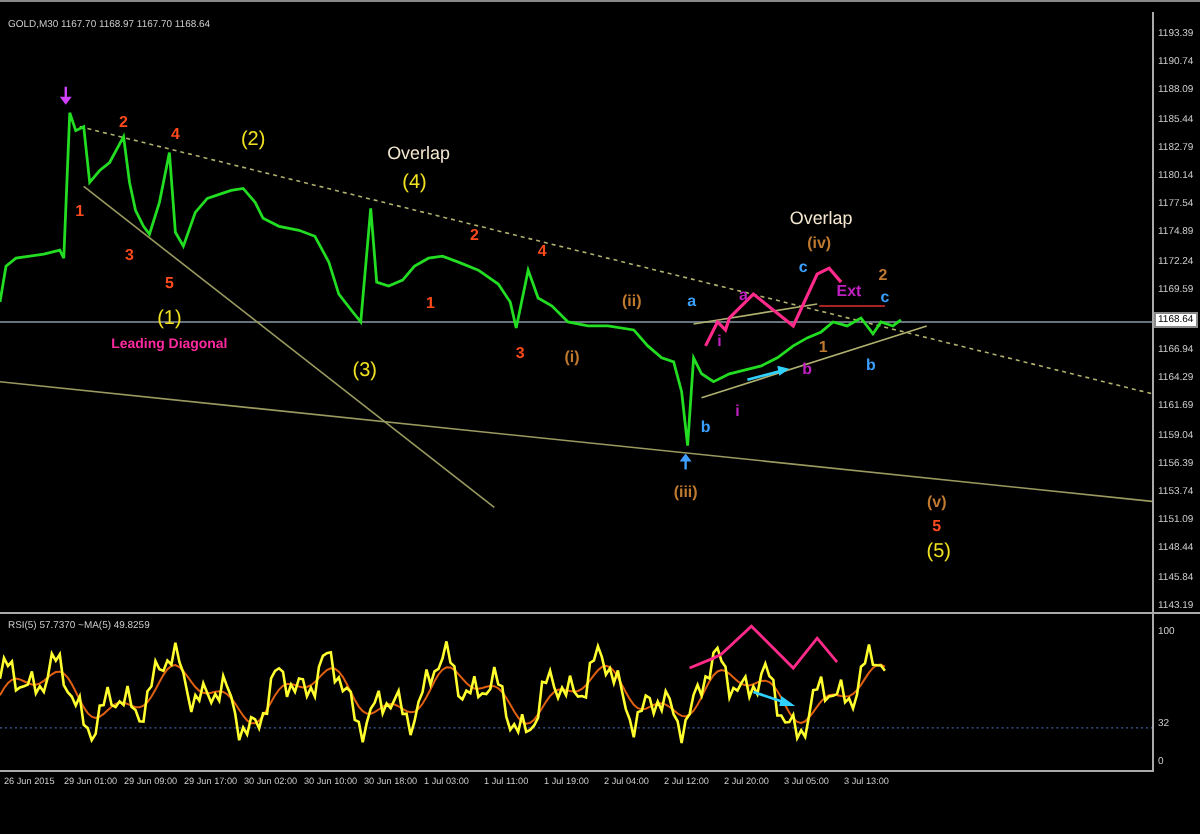 This screenshot has height=834, width=1200. What do you see at coordinates (632, 301) in the screenshot?
I see `wave-label: (ii)` at bounding box center [632, 301].